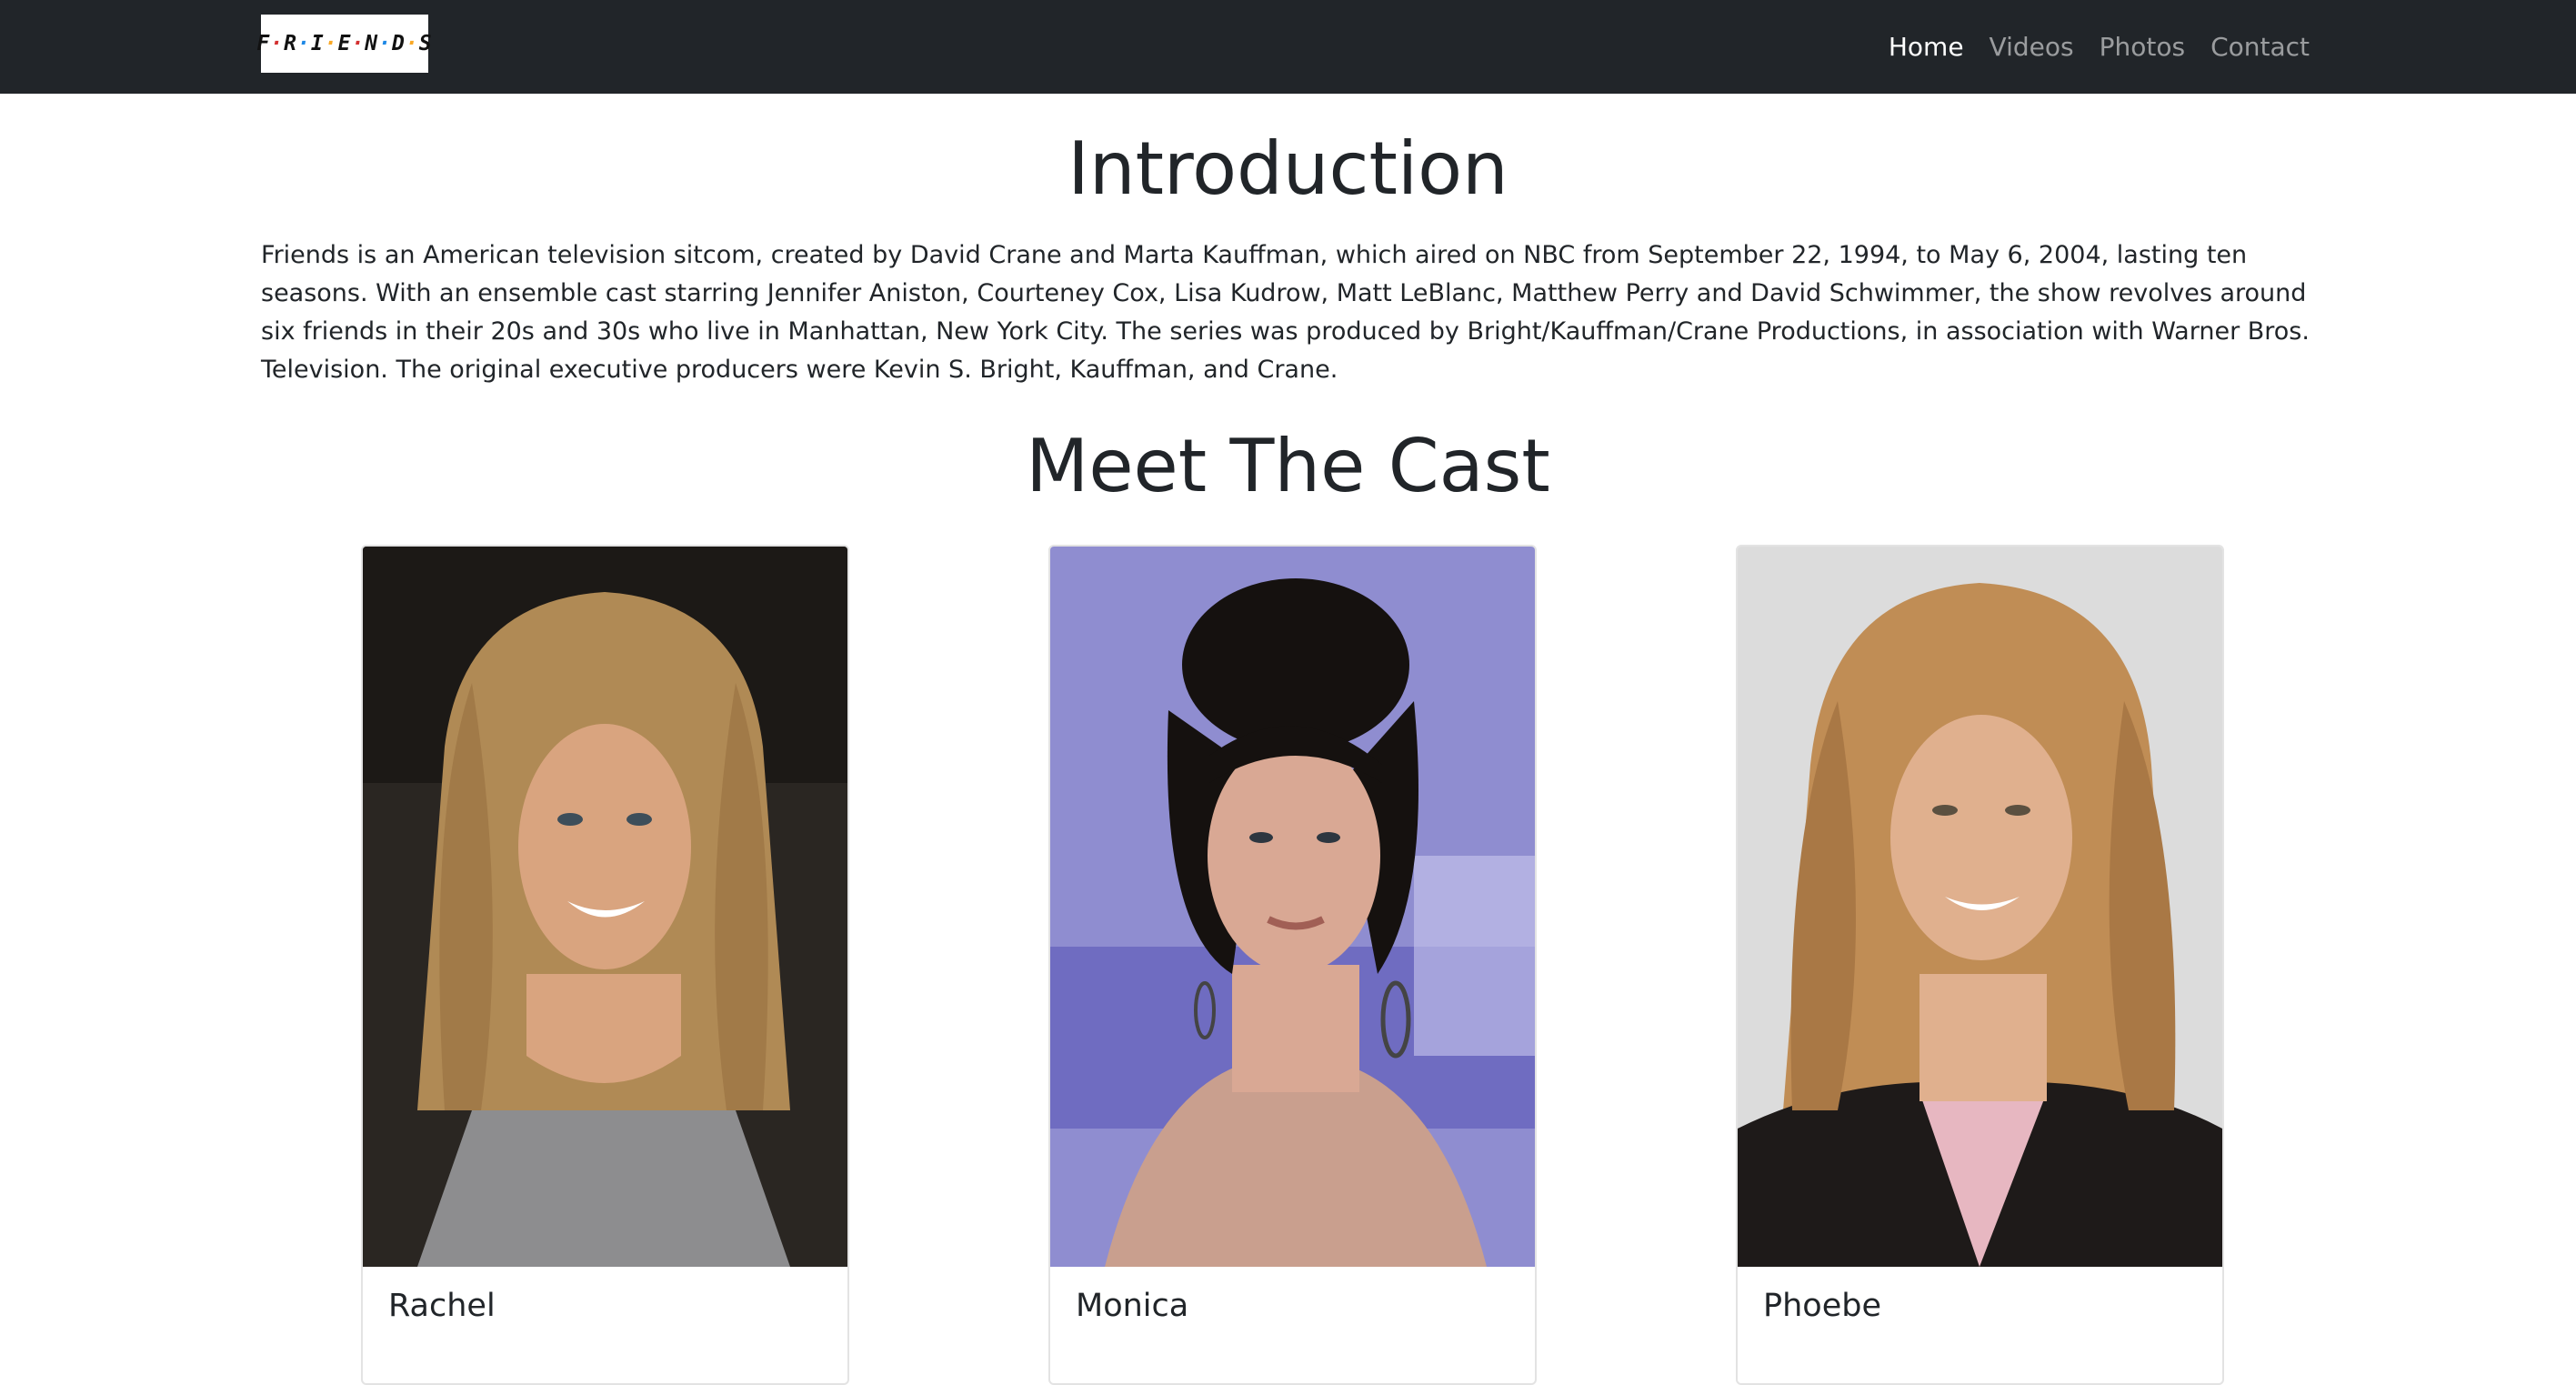 The image size is (2576, 1385). I want to click on logo-letter: I, so click(317, 44).